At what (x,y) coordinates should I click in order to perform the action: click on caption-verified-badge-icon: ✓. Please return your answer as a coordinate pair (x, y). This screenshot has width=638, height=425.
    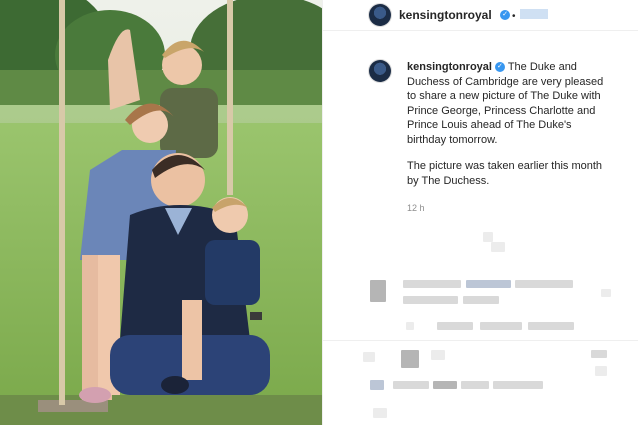
    Looking at the image, I should click on (499, 67).